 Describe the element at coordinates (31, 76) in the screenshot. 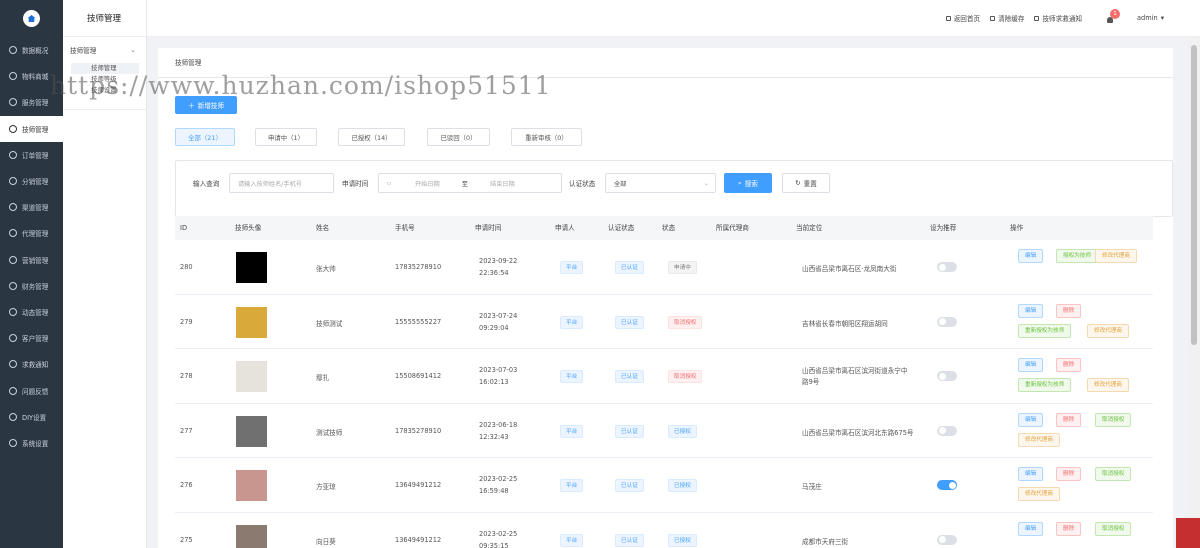

I see `sidebar-item-1: 物料商城` at that location.